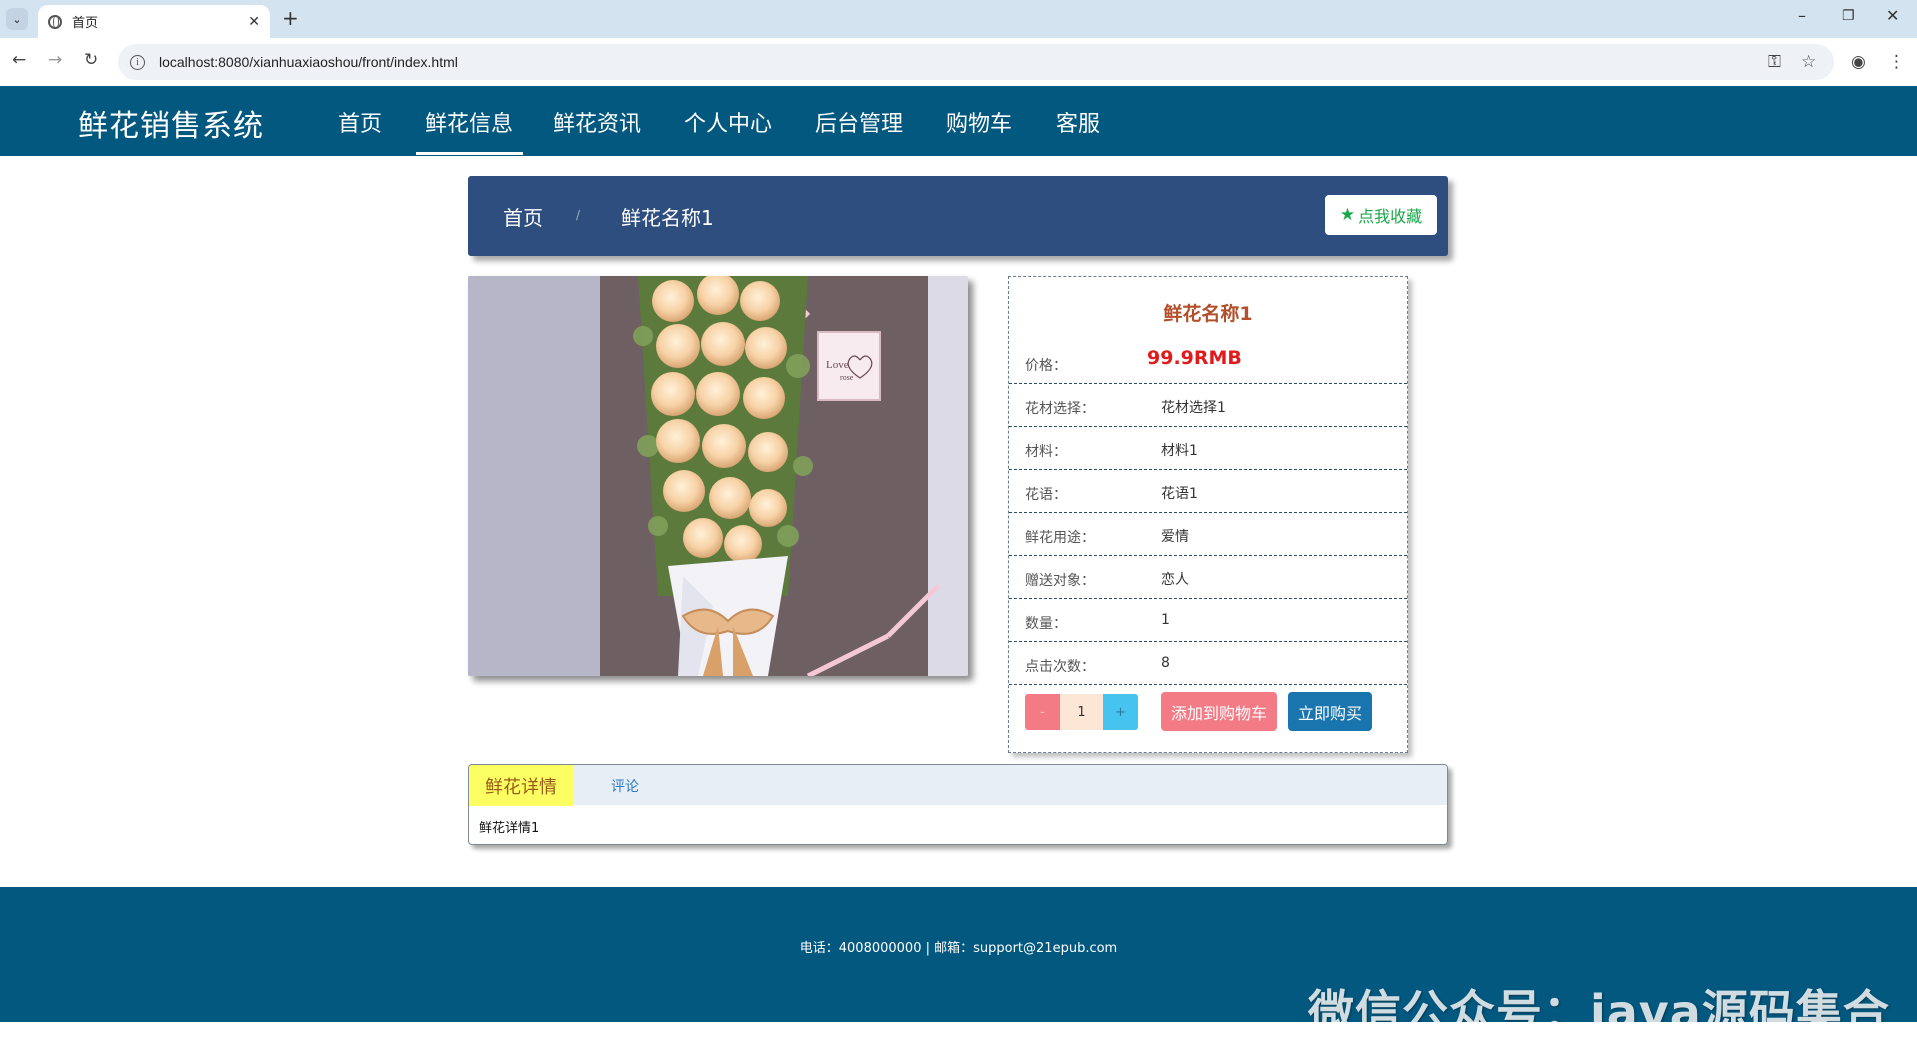 The width and height of the screenshot is (1917, 1042). What do you see at coordinates (1120, 712) in the screenshot?
I see `quantity-increase-button: +` at bounding box center [1120, 712].